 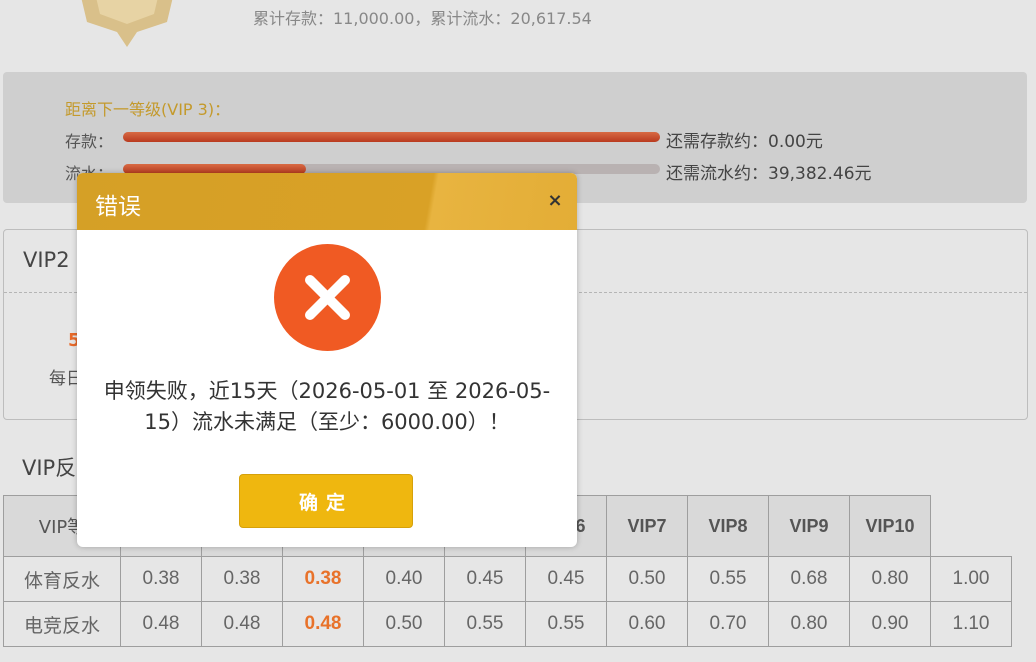 I want to click on next-level-label: 距离下一等级(VIP 3)：, so click(x=148, y=109).